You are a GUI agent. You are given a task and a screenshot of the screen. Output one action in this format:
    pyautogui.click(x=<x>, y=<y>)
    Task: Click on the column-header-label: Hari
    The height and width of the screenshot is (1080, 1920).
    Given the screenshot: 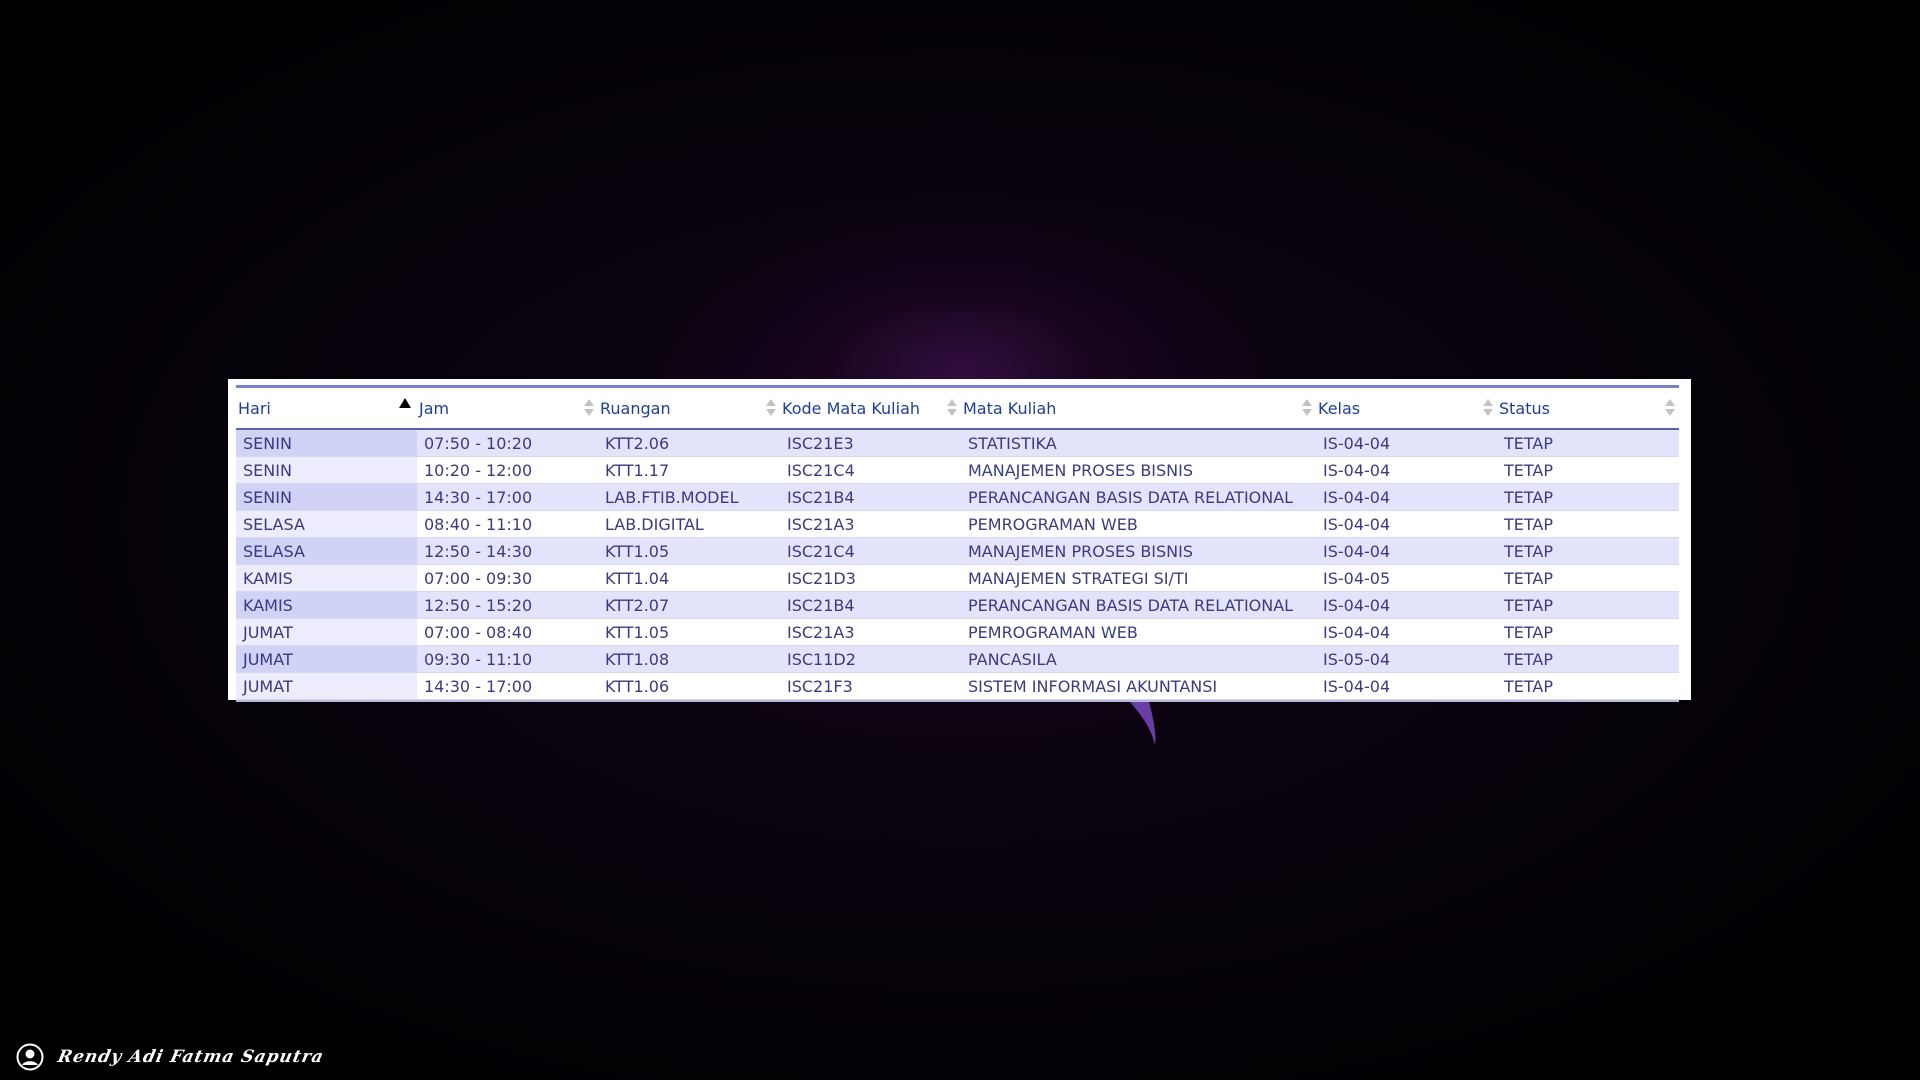 What is the action you would take?
    pyautogui.click(x=254, y=408)
    